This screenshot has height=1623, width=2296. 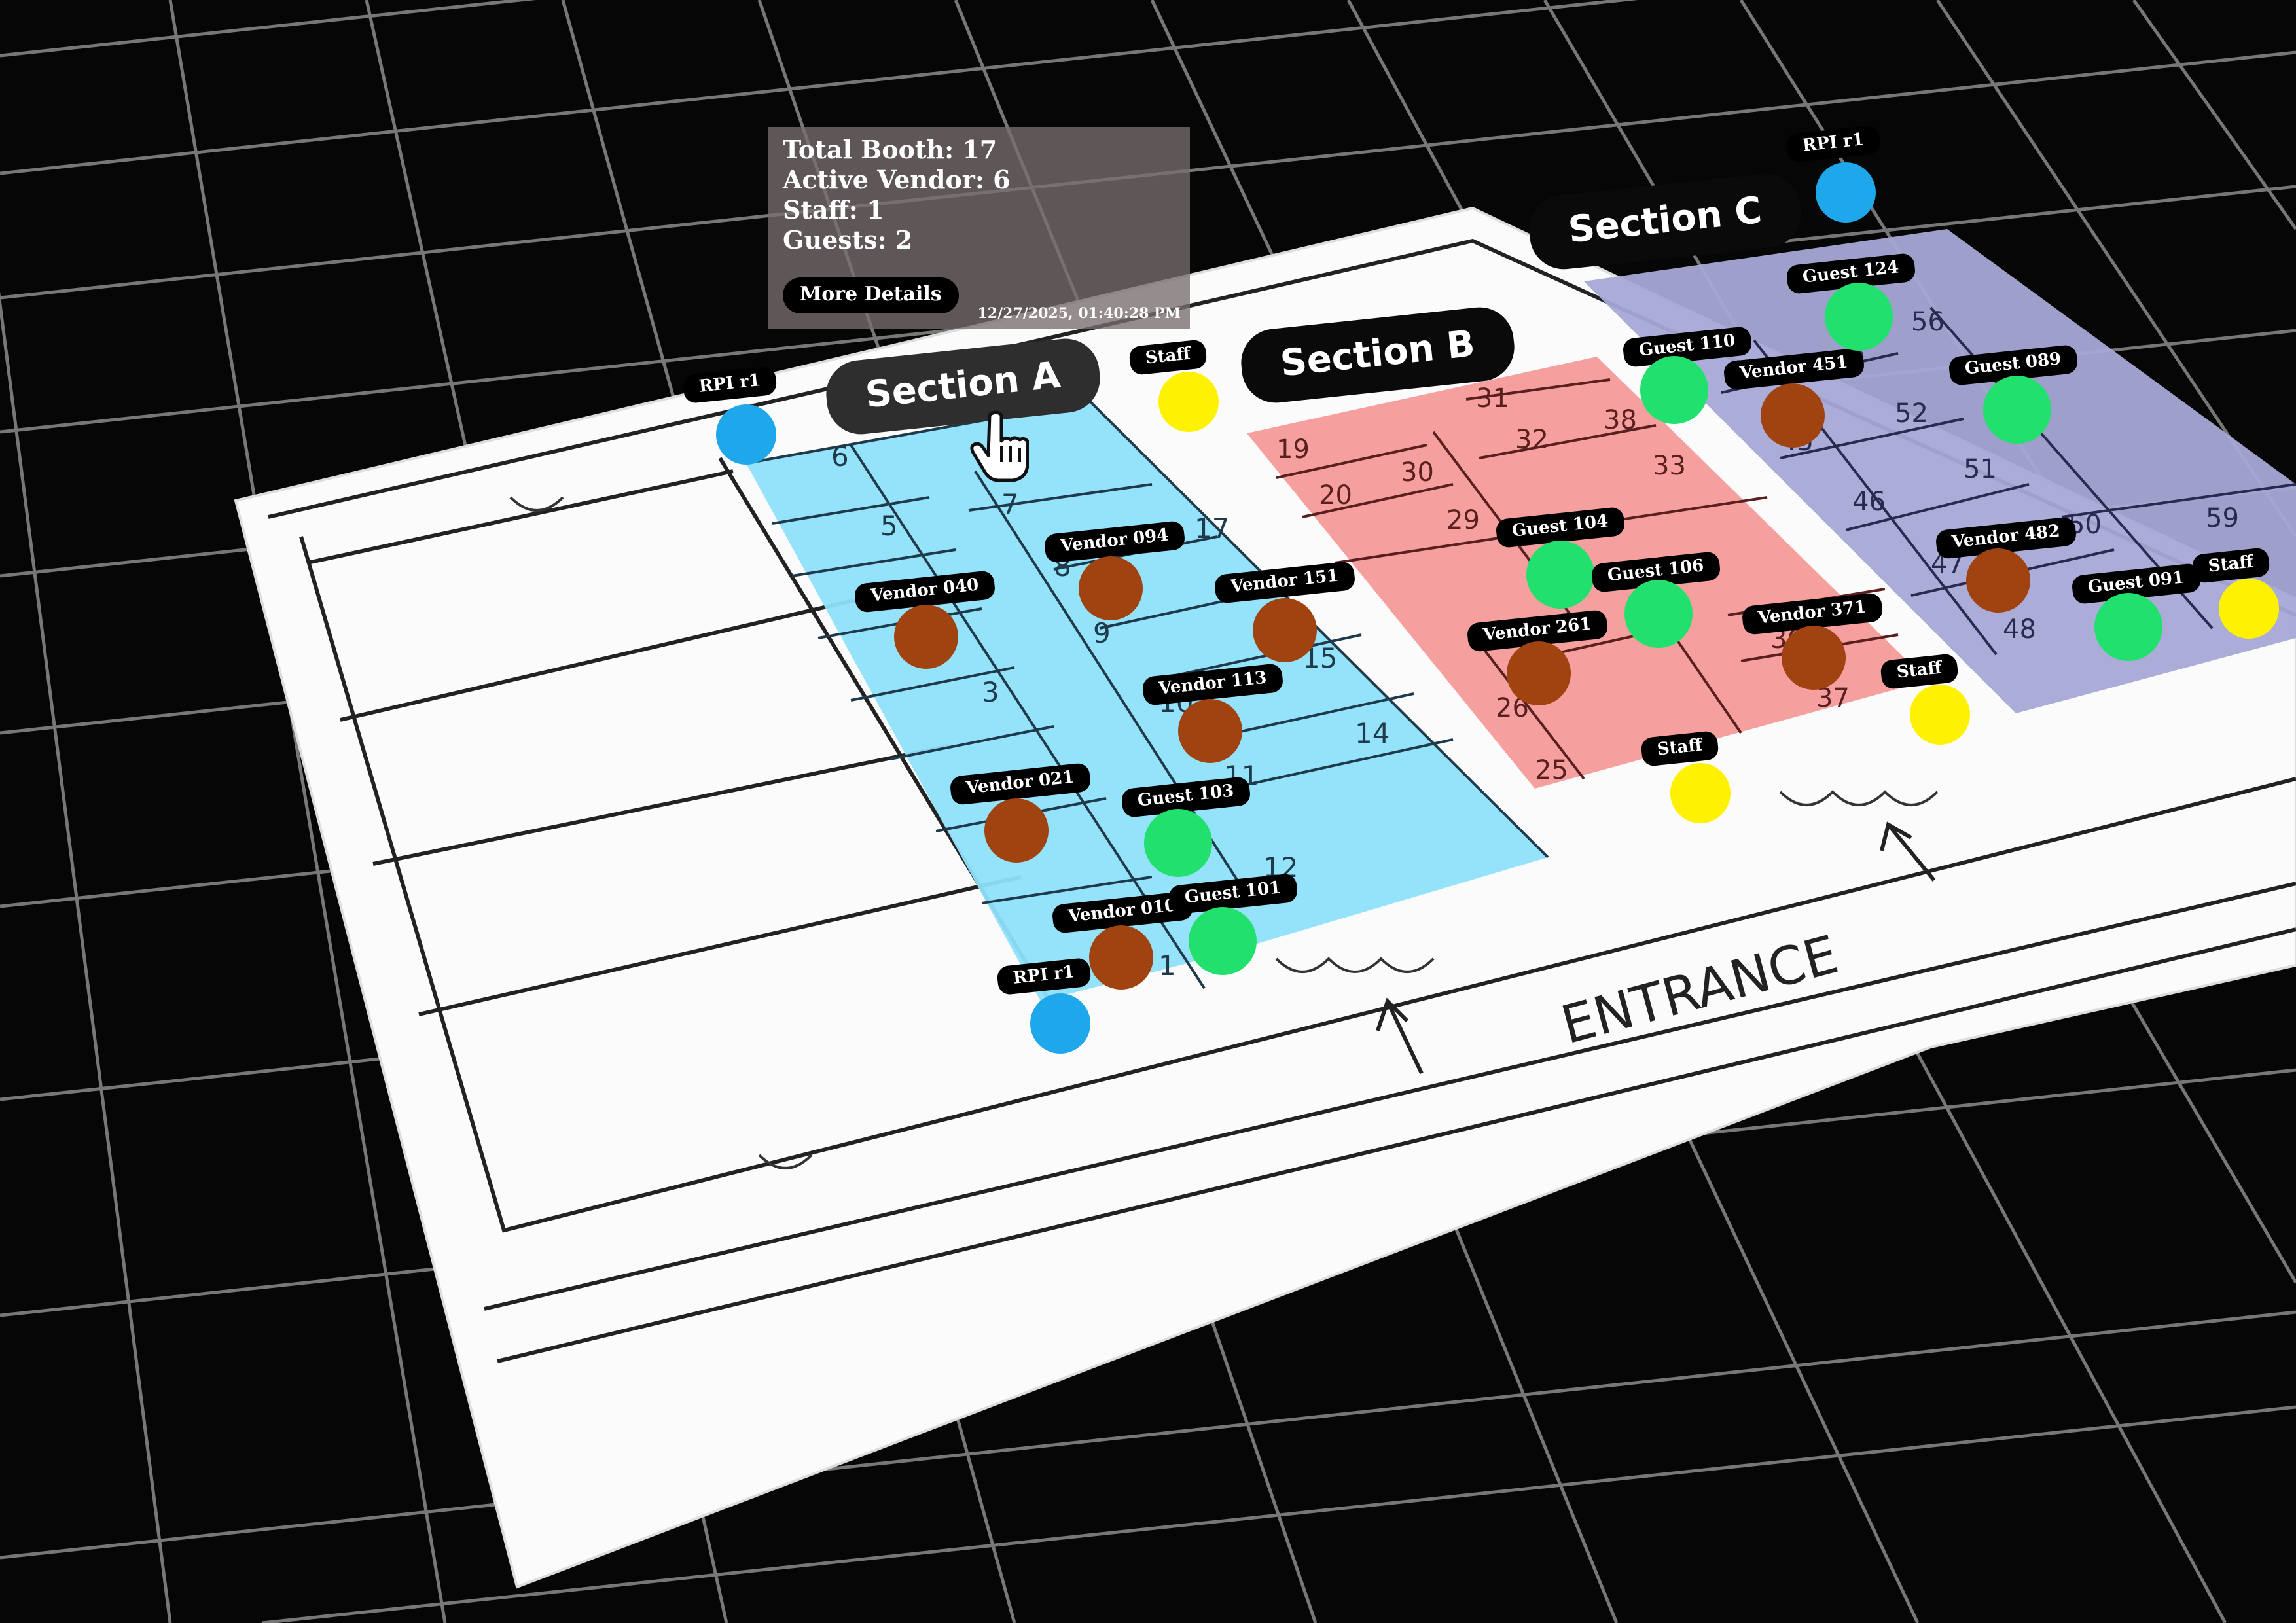 What do you see at coordinates (1102, 633) in the screenshot?
I see `svg-text: 9` at bounding box center [1102, 633].